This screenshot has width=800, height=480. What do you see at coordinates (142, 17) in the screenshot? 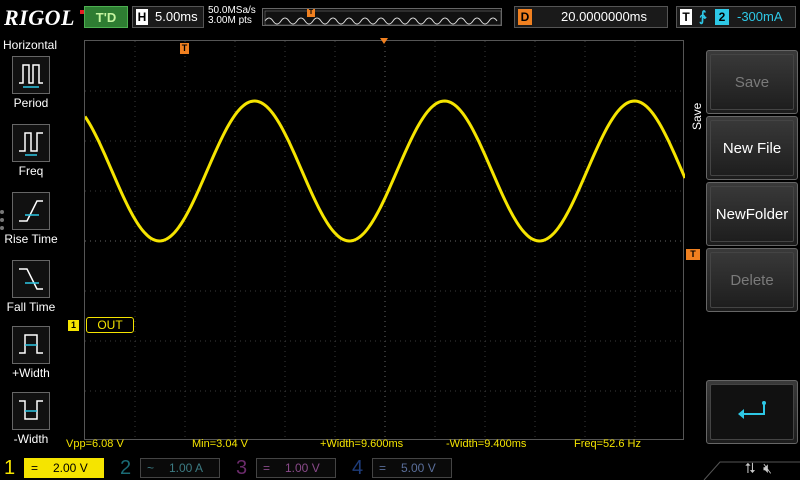
I see `horizontal-label: H` at bounding box center [142, 17].